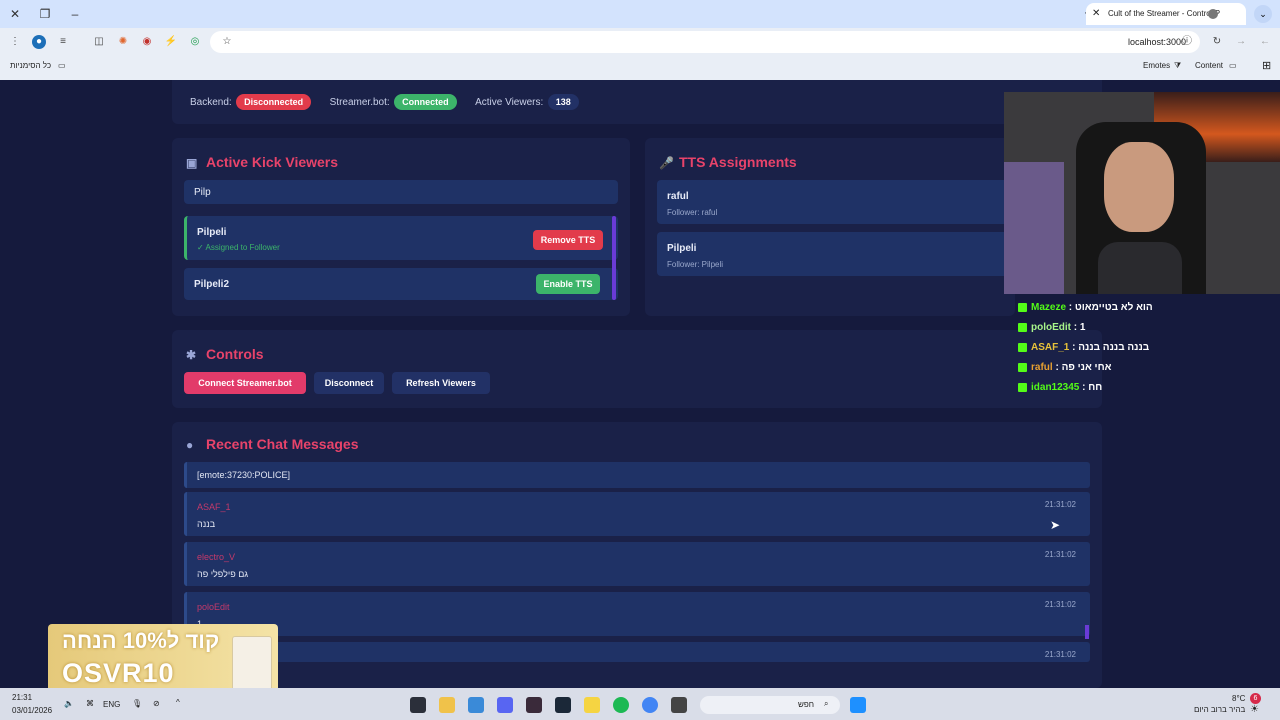 The image size is (1280, 720). I want to click on app-dark-icon, so click(534, 705).